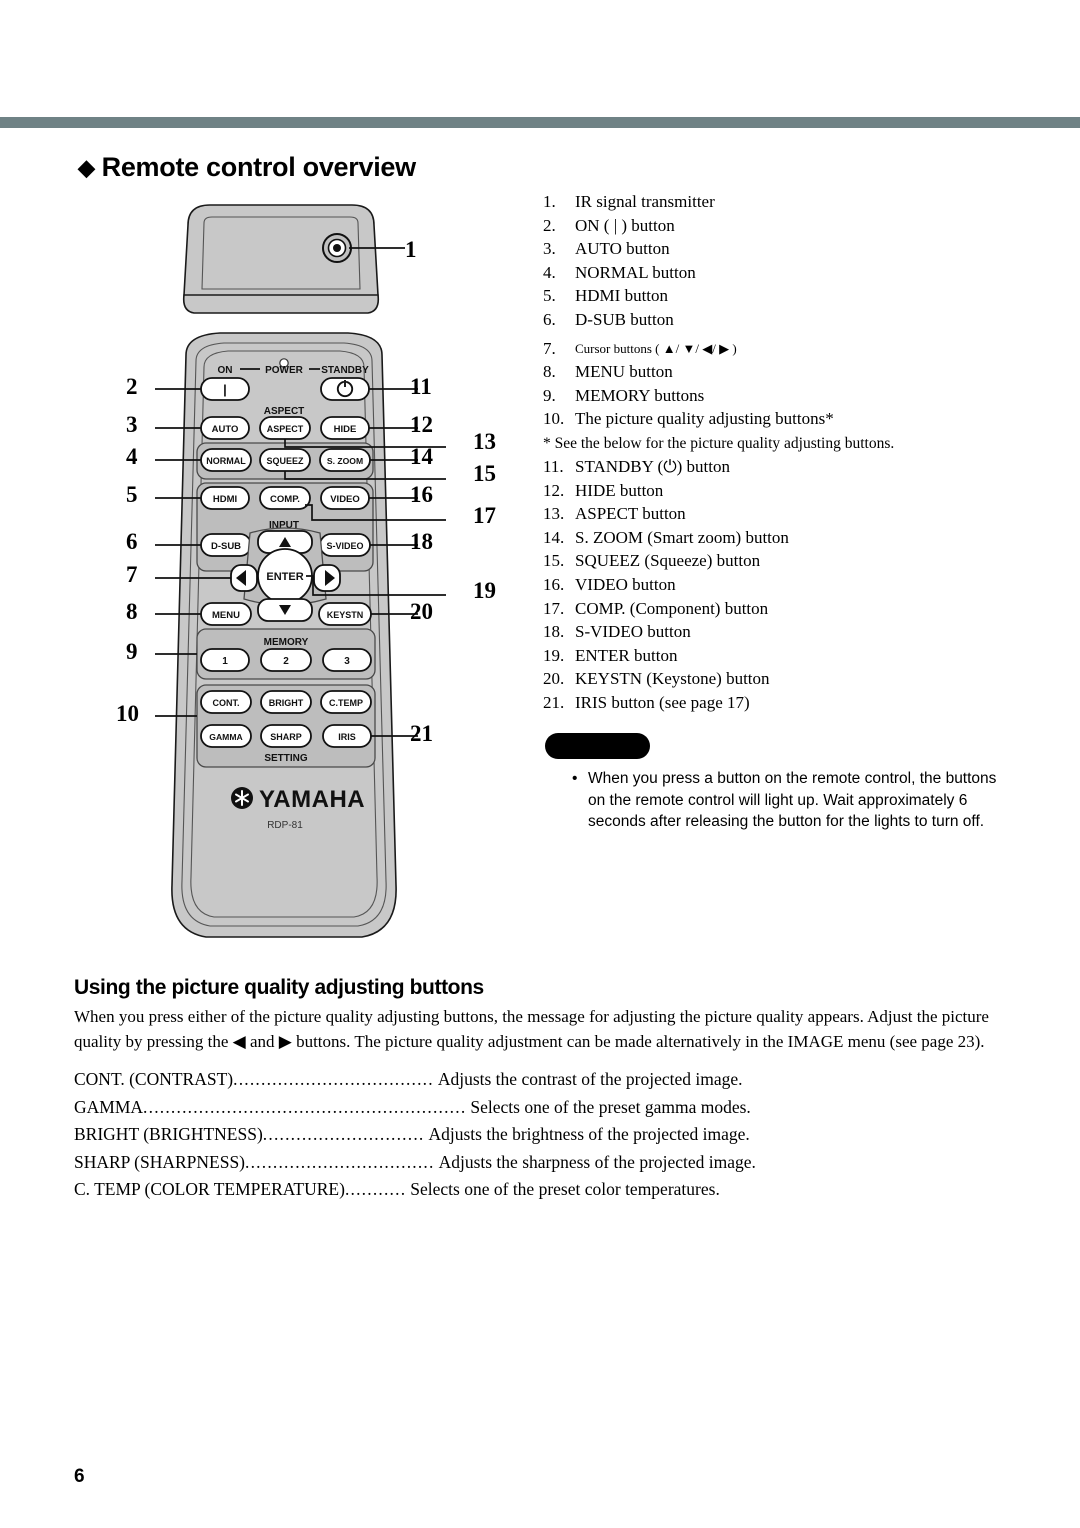 The height and width of the screenshot is (1528, 1080). What do you see at coordinates (778, 372) in the screenshot?
I see `list-item: 8. MENU button` at bounding box center [778, 372].